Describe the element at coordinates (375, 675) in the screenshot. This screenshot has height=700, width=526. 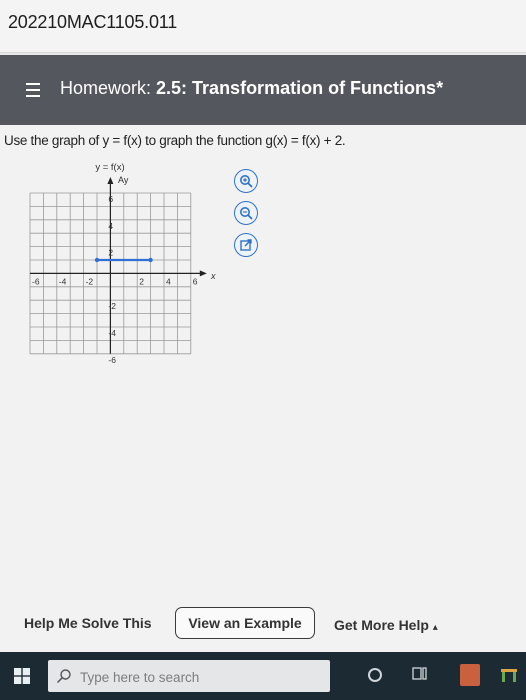
I see `cortana-icon` at that location.